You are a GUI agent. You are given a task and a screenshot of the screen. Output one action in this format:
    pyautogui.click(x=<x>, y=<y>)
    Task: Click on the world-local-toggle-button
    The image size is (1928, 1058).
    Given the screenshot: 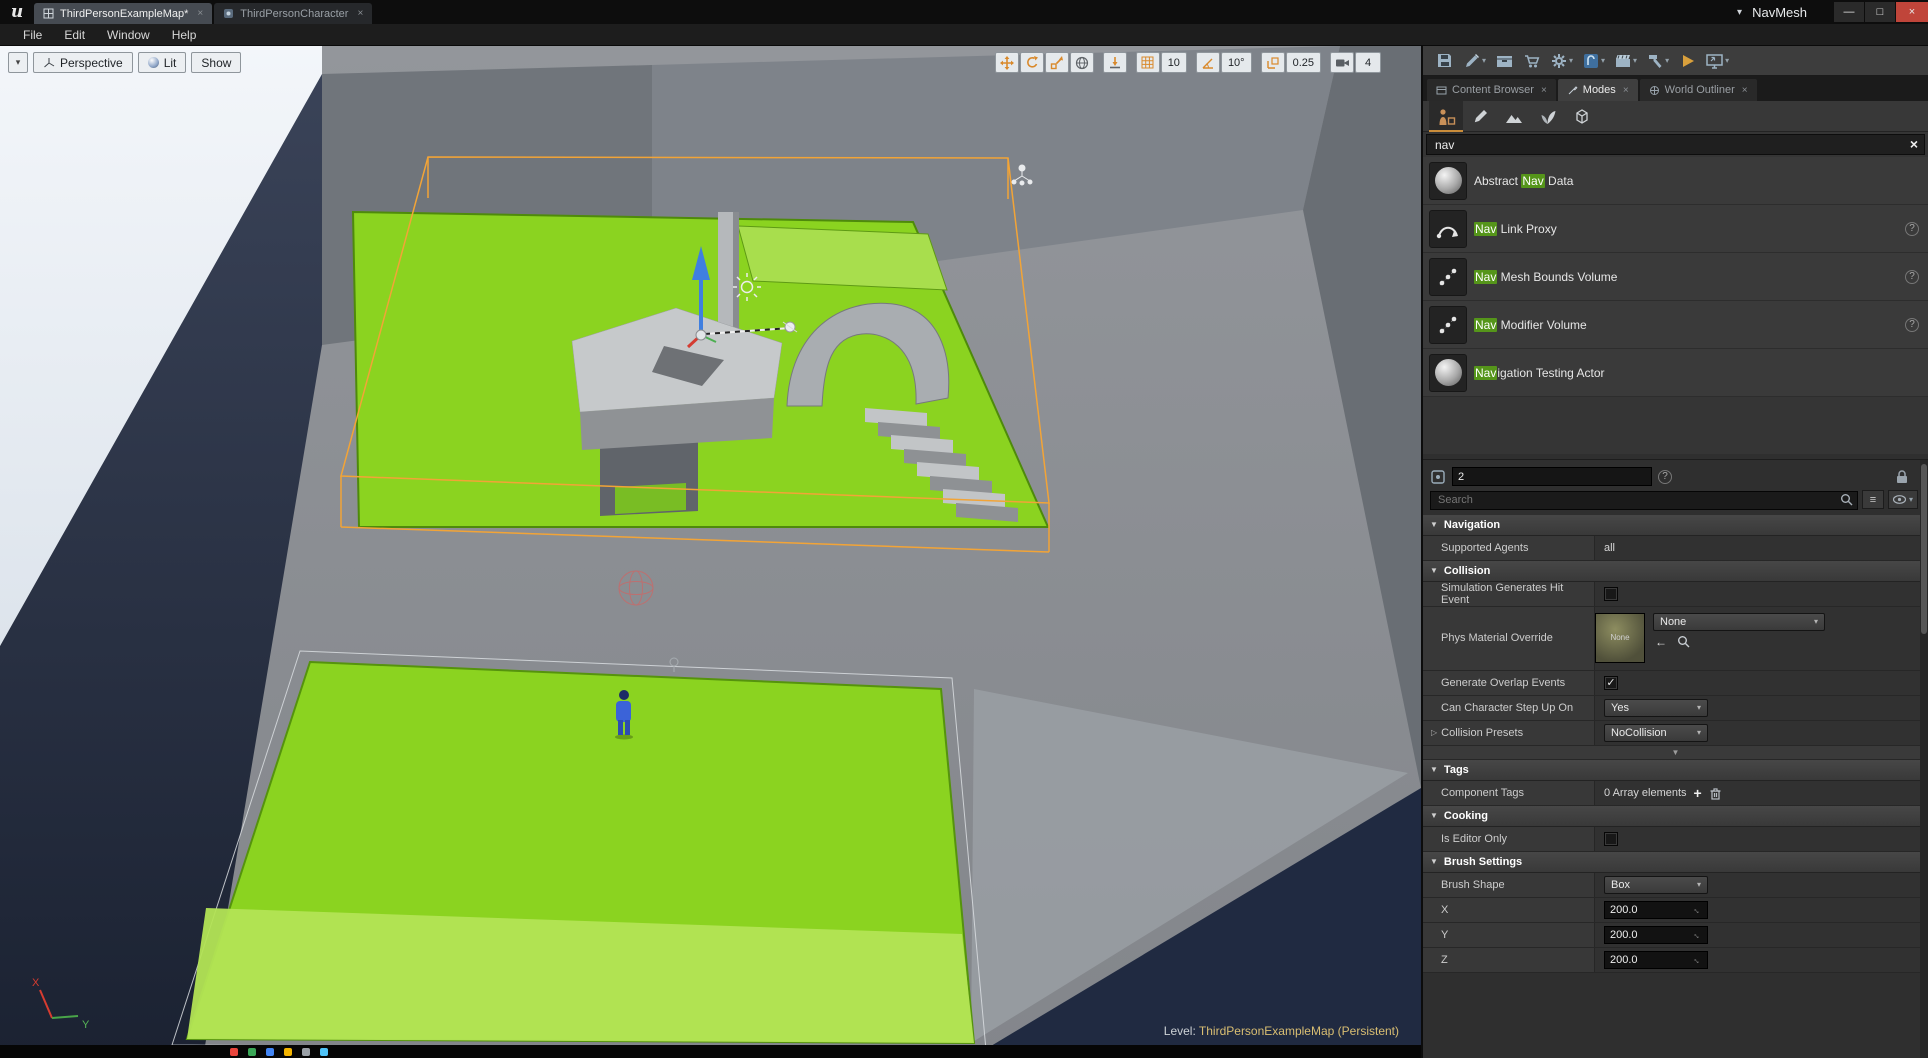 What is the action you would take?
    pyautogui.click(x=1081, y=62)
    